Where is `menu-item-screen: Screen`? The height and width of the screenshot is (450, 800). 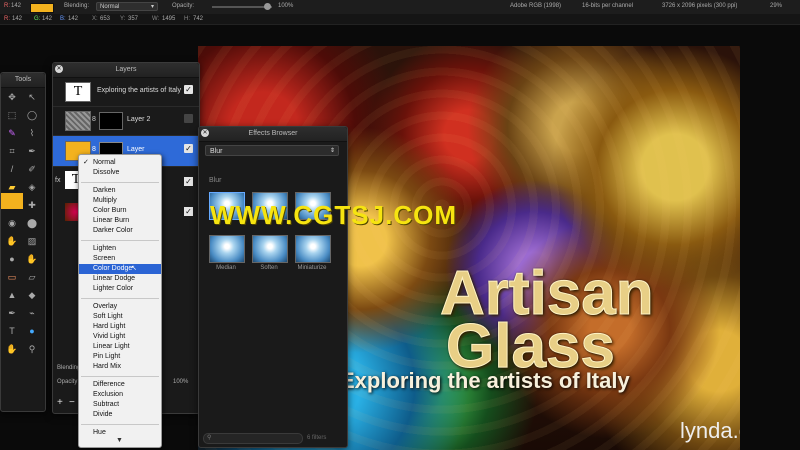 menu-item-screen: Screen is located at coordinates (120, 259).